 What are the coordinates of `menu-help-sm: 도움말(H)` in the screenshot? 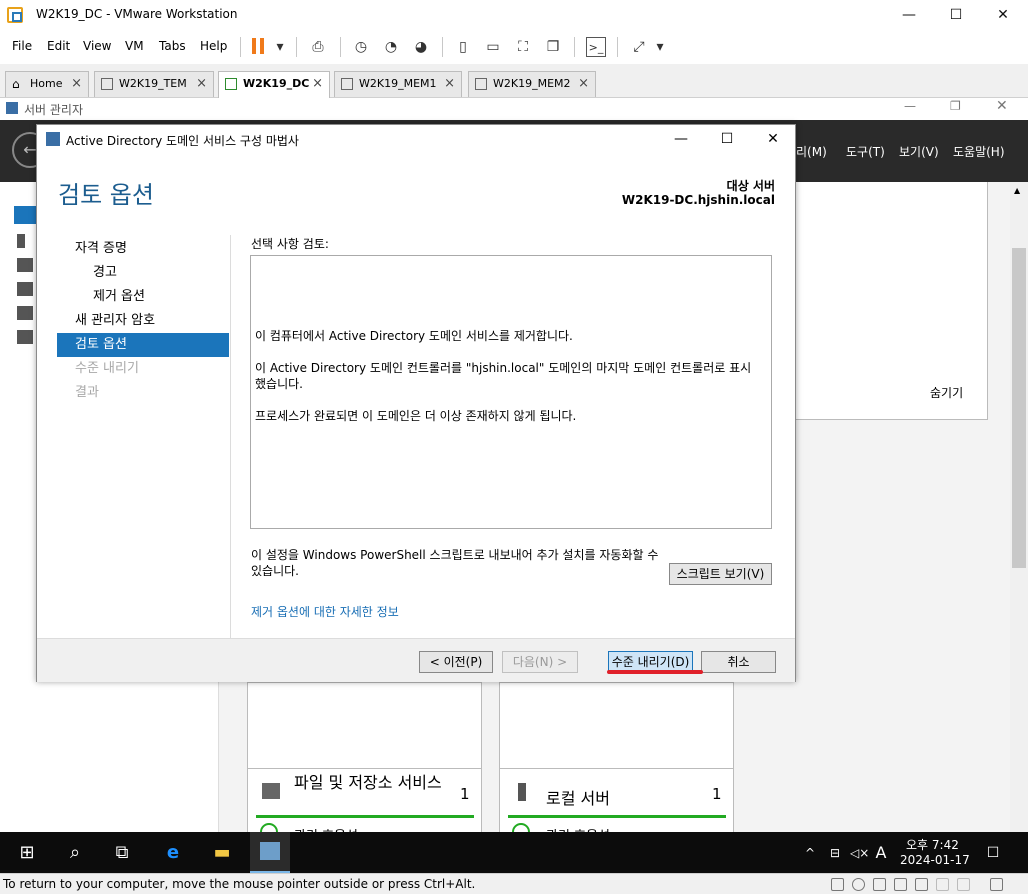 It's located at (979, 151).